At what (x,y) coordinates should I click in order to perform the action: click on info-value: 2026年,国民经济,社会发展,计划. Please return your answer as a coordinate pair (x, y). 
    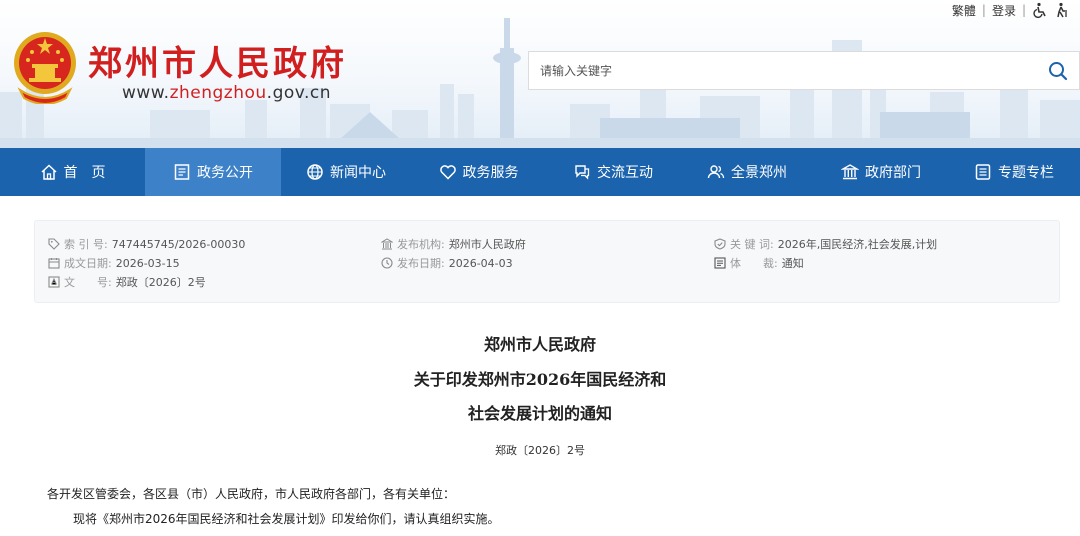
    Looking at the image, I should click on (857, 244).